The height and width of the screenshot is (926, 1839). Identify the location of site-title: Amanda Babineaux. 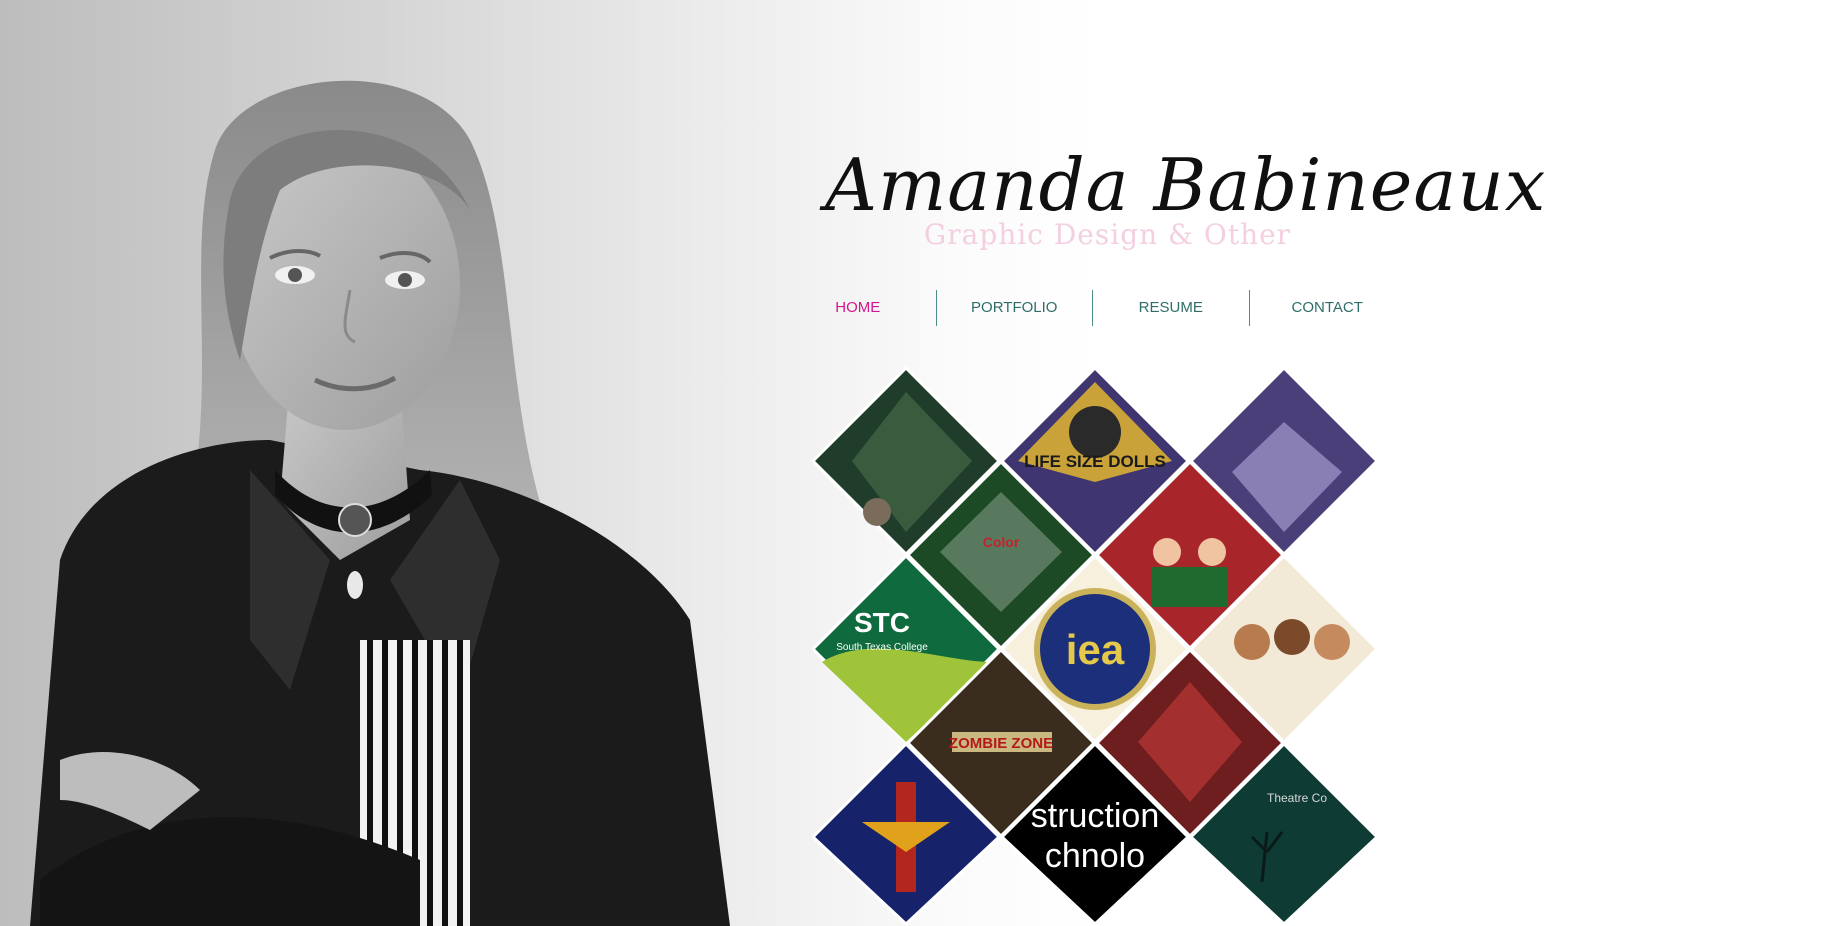
(1185, 185).